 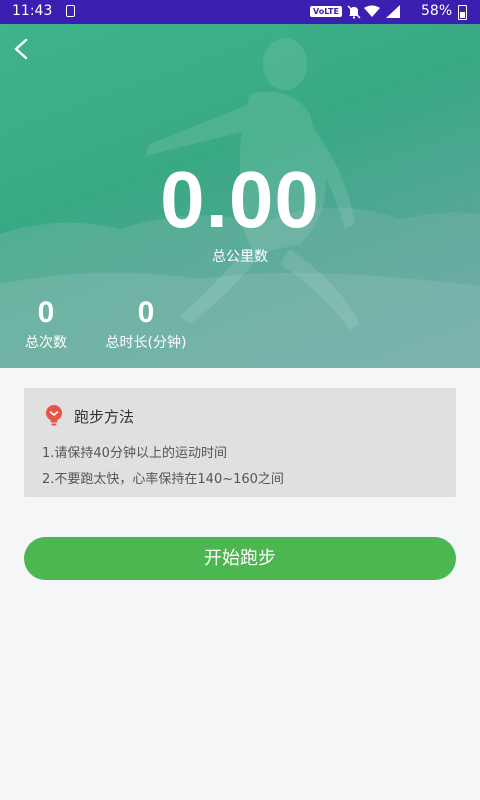 What do you see at coordinates (326, 11) in the screenshot?
I see `volte-badge: VoLTE` at bounding box center [326, 11].